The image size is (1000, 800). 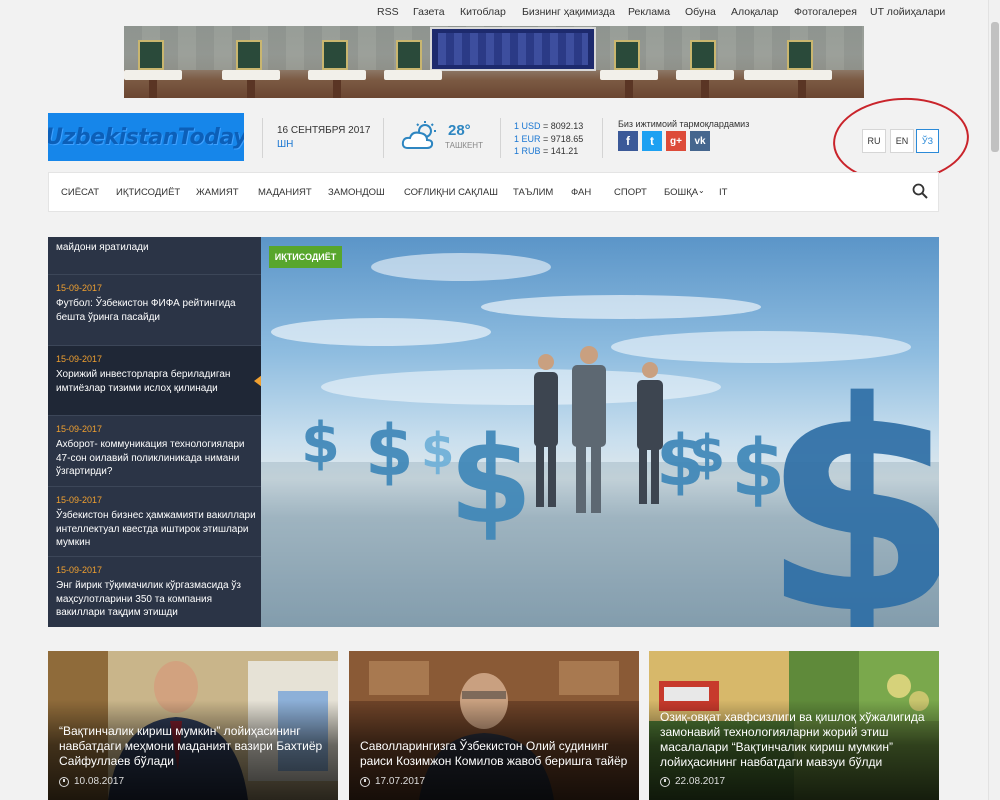 What do you see at coordinates (700, 12) in the screenshot?
I see `top-link-subscribe: Обуна` at bounding box center [700, 12].